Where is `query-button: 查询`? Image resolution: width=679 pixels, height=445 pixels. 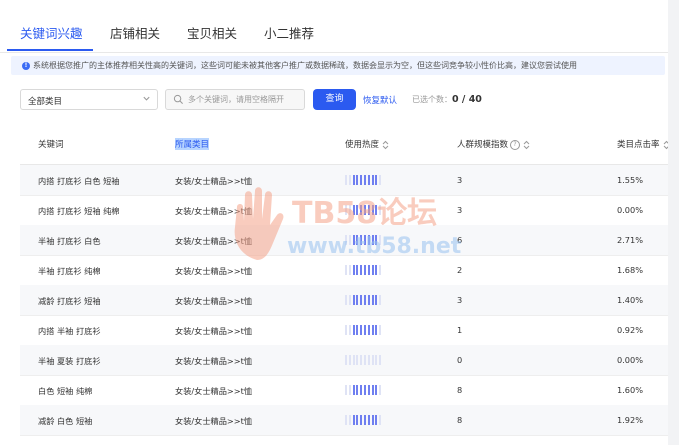 query-button: 查询 is located at coordinates (334, 99).